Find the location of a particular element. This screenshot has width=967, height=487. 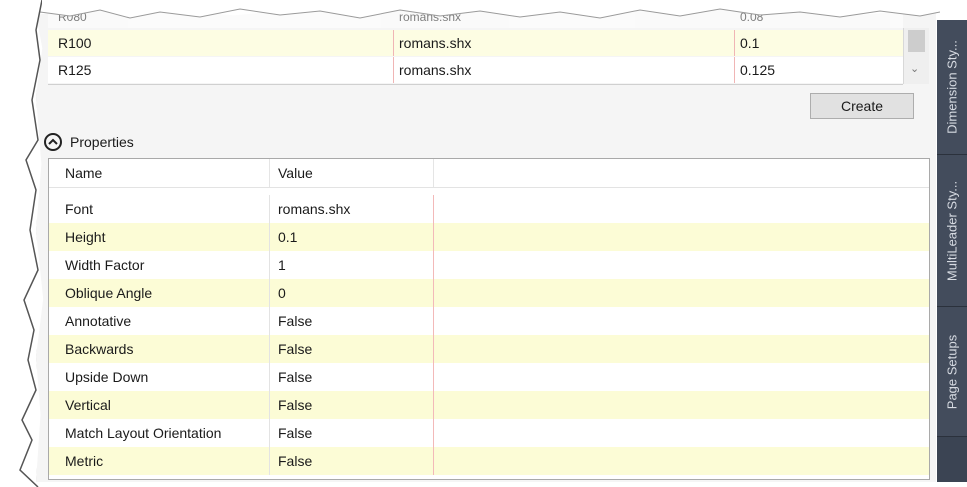

property-name: Oblique Angle is located at coordinates (109, 293).